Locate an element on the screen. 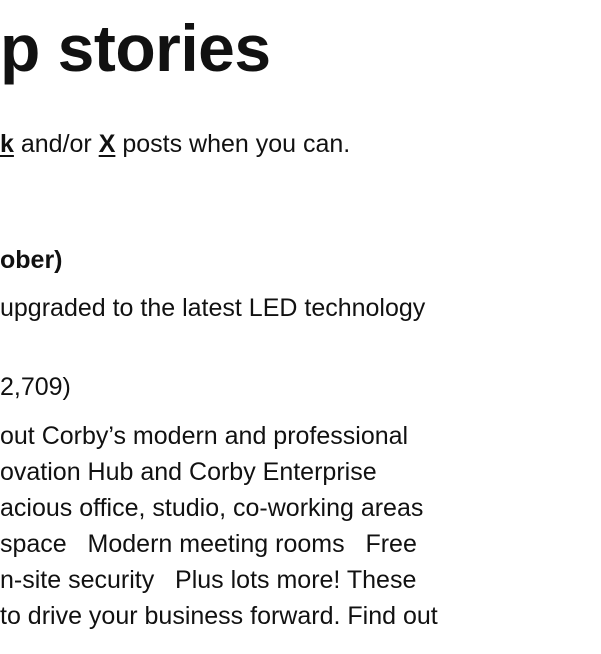 The height and width of the screenshot is (654, 601). story-heading: ober) is located at coordinates (31, 260).